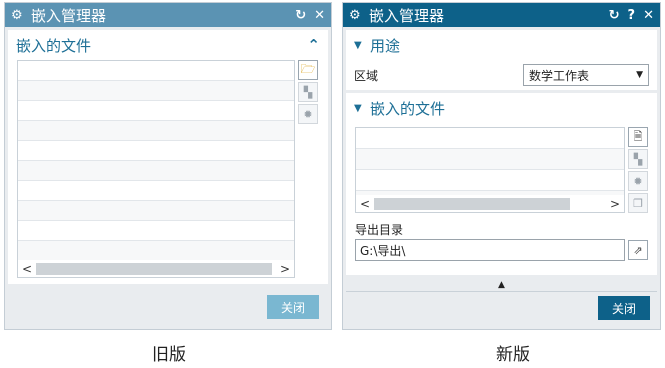 The image size is (665, 368). Describe the element at coordinates (408, 108) in the screenshot. I see `new-section-label: 嵌入的文件` at that location.